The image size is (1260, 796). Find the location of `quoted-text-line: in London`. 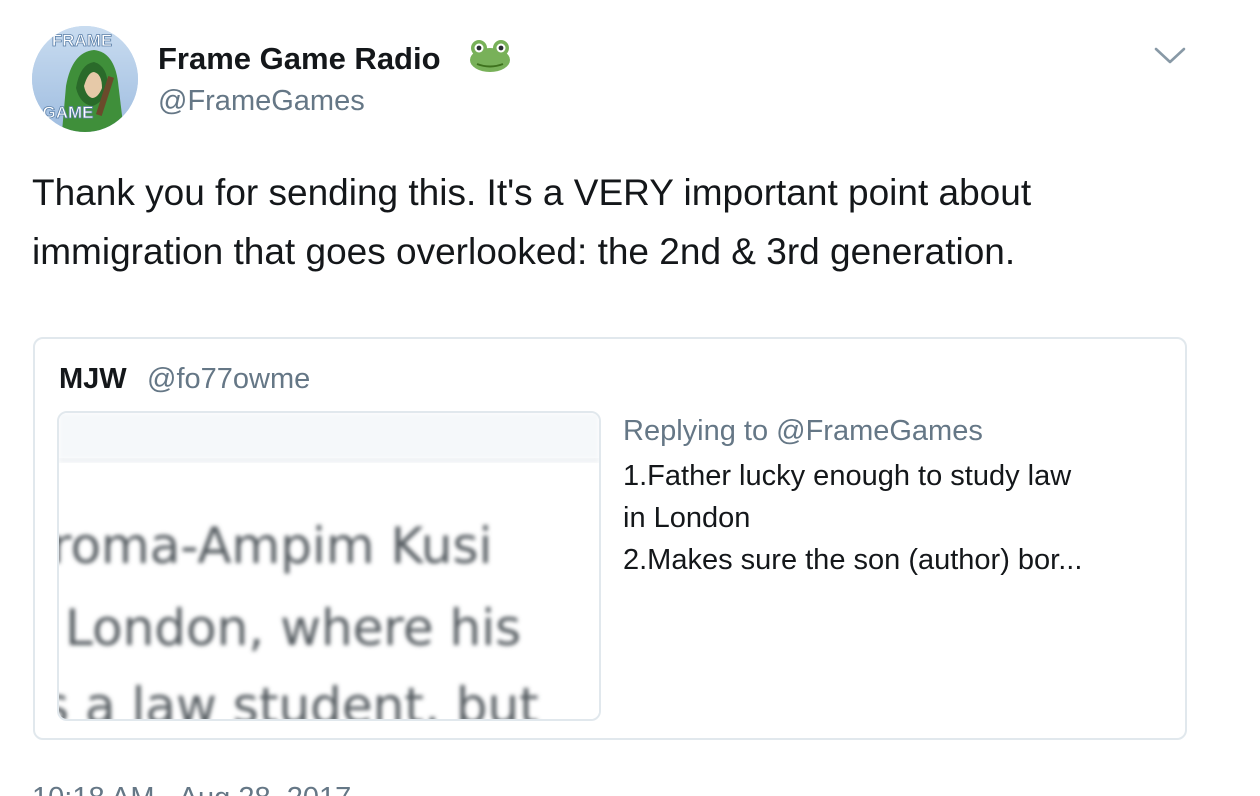

quoted-text-line: in London is located at coordinates (687, 518).